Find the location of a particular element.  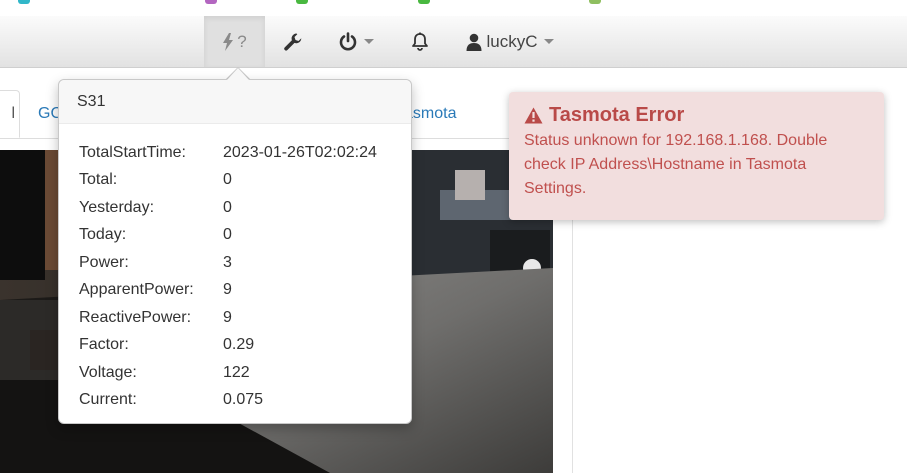

toast-title: Tasmota Error is located at coordinates (617, 115).